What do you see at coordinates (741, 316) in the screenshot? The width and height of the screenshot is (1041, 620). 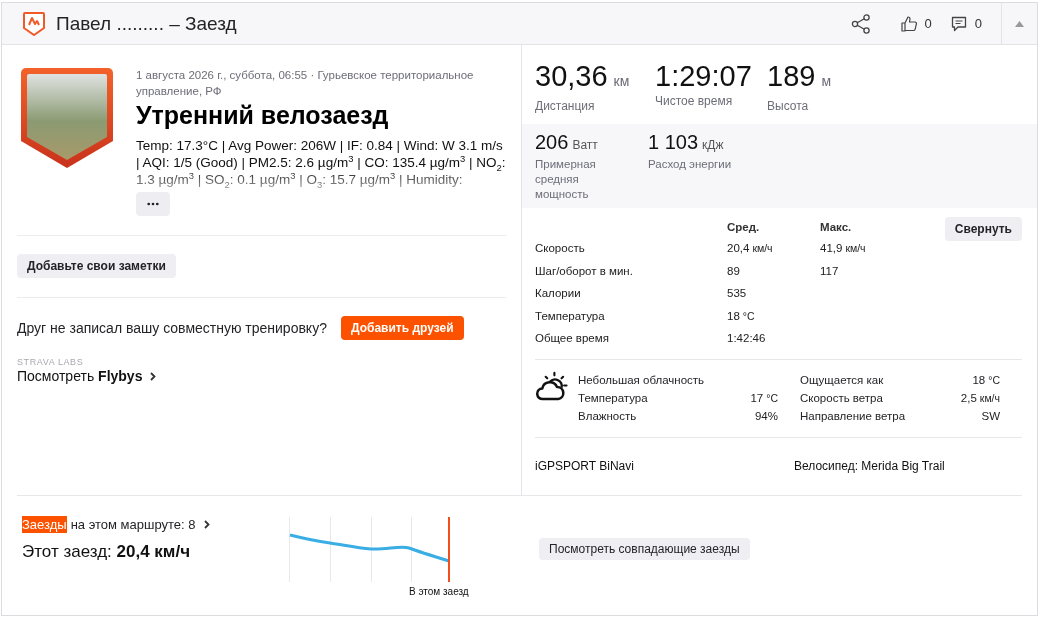 I see `average-value: 18 °C` at bounding box center [741, 316].